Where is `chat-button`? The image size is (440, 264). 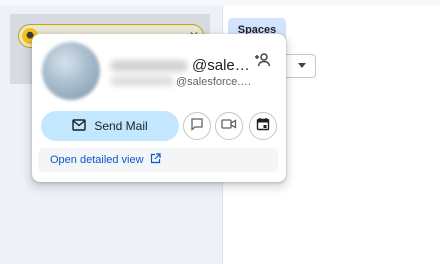 chat-button is located at coordinates (197, 126).